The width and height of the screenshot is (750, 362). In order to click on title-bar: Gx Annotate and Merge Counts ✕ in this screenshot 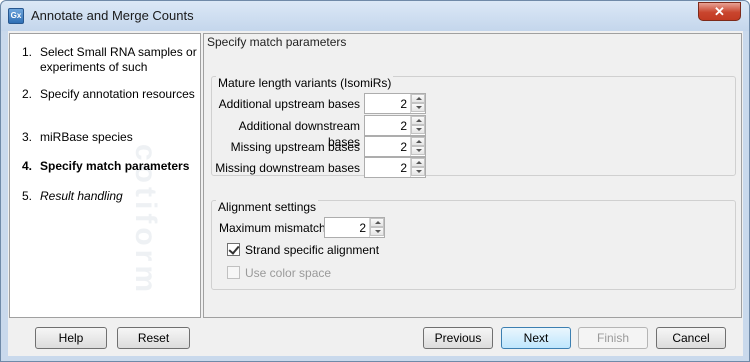, I will do `click(375, 16)`.